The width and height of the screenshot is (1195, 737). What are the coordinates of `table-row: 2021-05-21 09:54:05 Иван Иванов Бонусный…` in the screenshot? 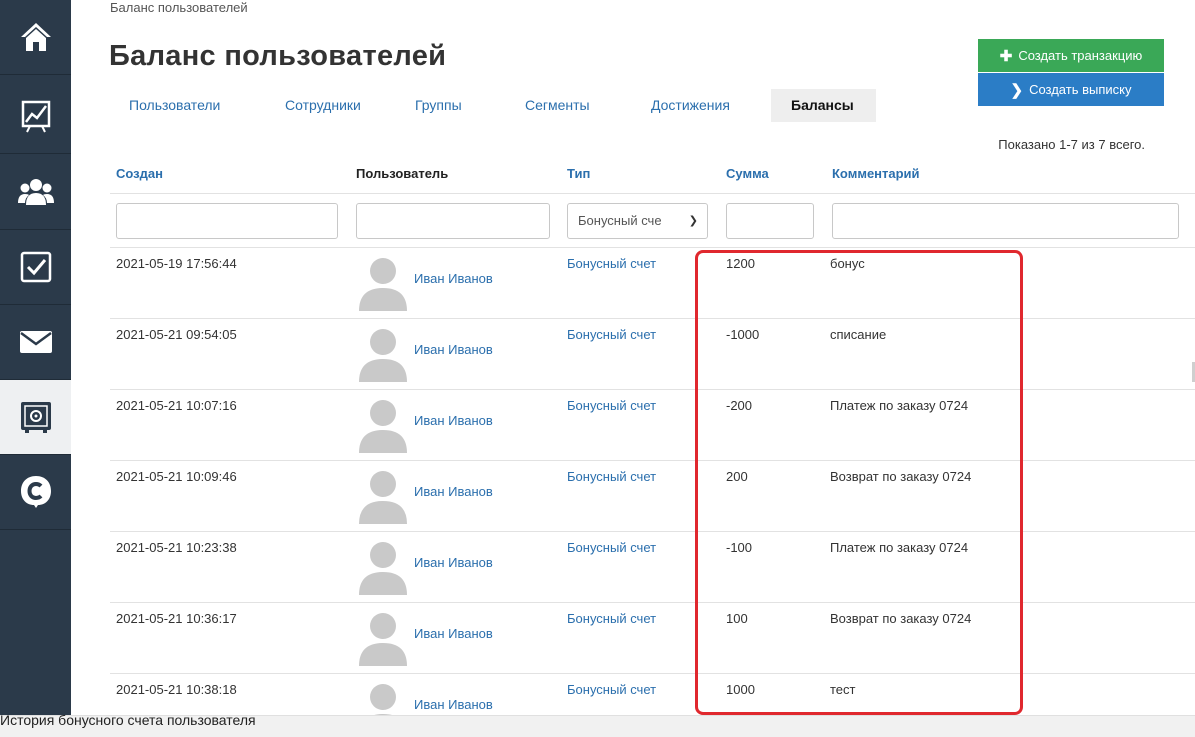 It's located at (652, 353).